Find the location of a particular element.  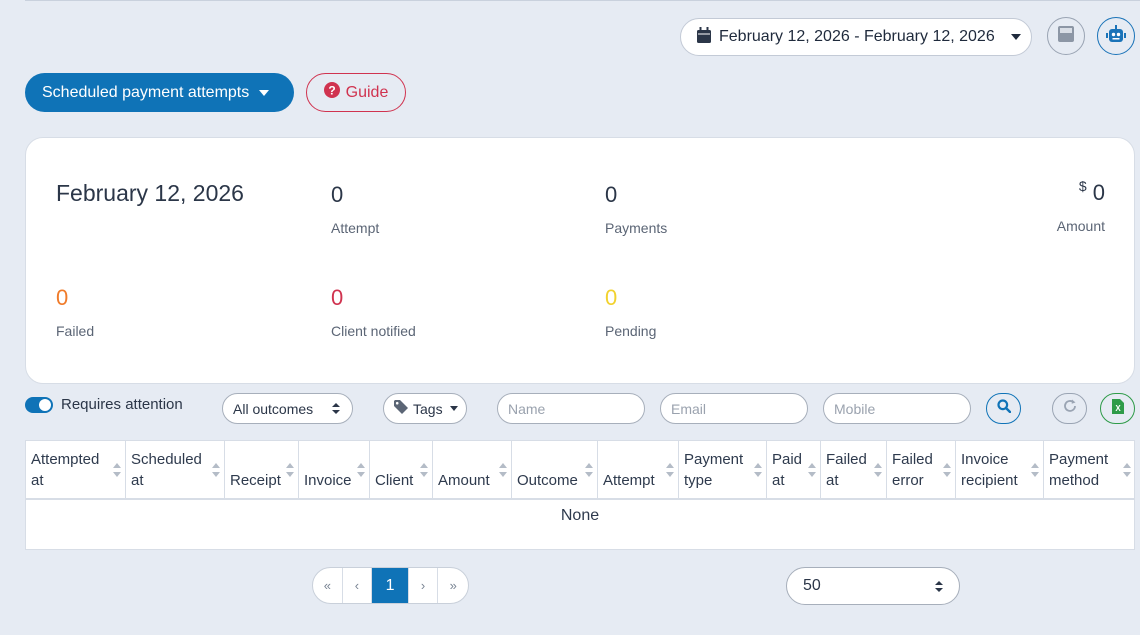

stat-payments-value: 0 is located at coordinates (611, 194).